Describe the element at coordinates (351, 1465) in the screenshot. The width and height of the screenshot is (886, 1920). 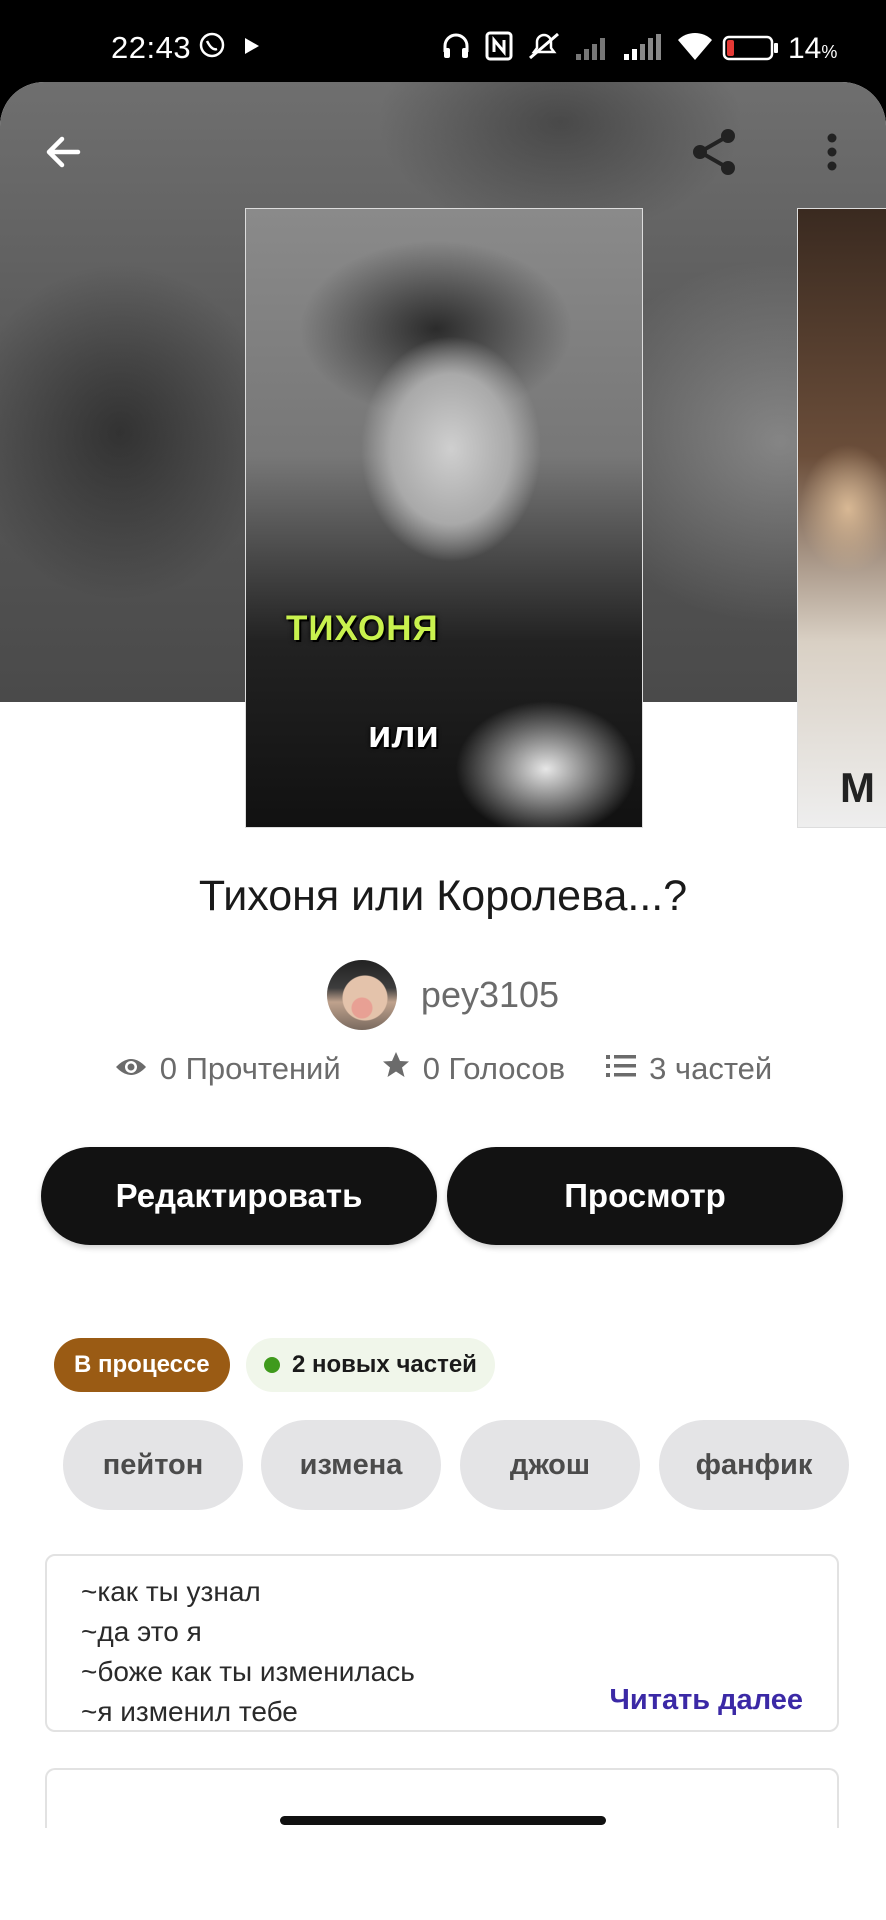
I see `tag-chip: измена` at that location.